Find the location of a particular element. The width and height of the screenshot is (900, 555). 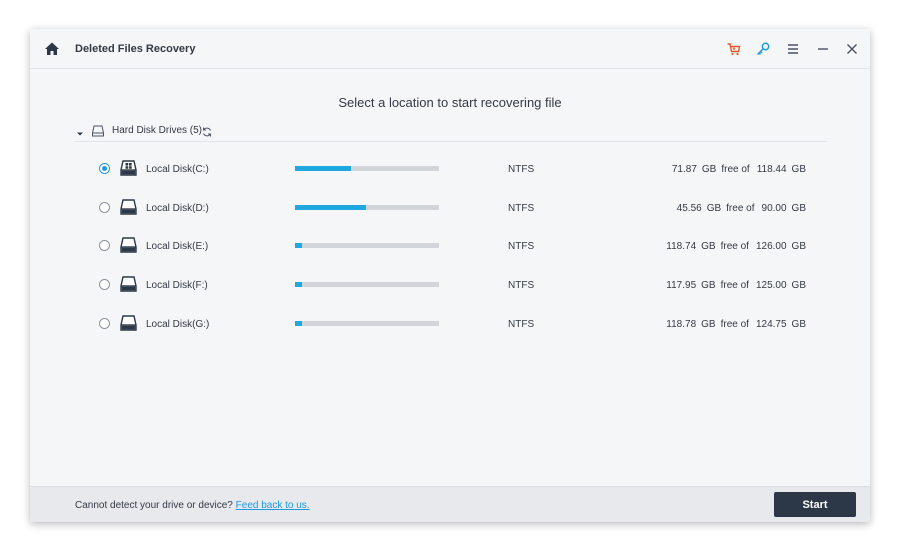

total-space: 126.00 is located at coordinates (771, 247).